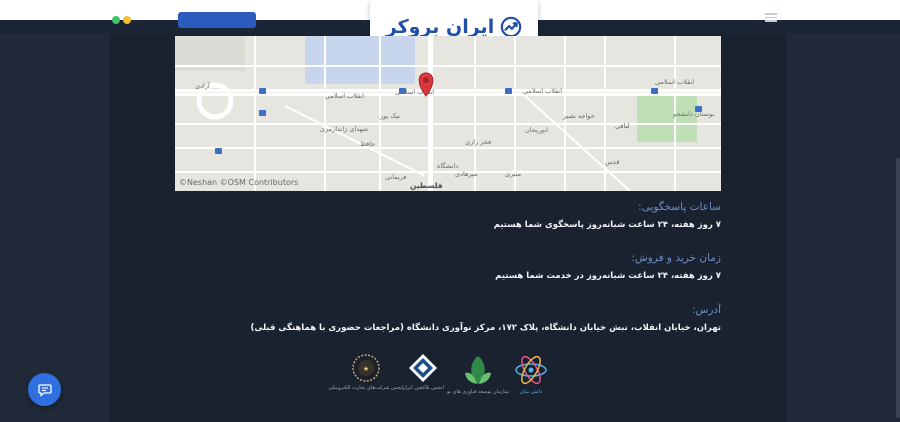 Image resolution: width=900 pixels, height=422 pixels. I want to click on ecommerce-seal-icon: ★, so click(366, 368).